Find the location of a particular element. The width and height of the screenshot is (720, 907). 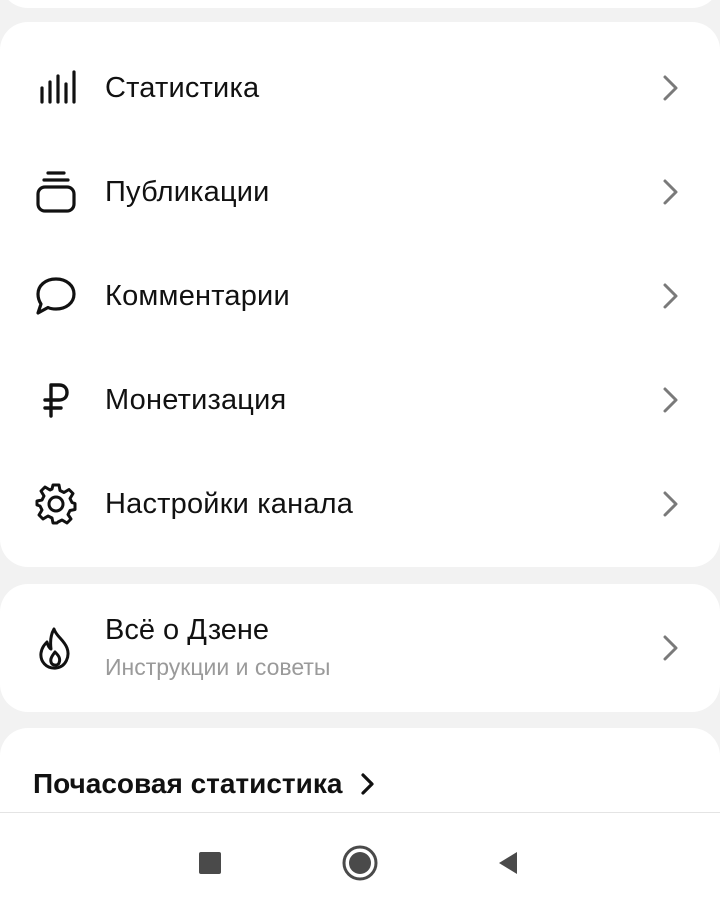

ruble-icon is located at coordinates (56, 400).